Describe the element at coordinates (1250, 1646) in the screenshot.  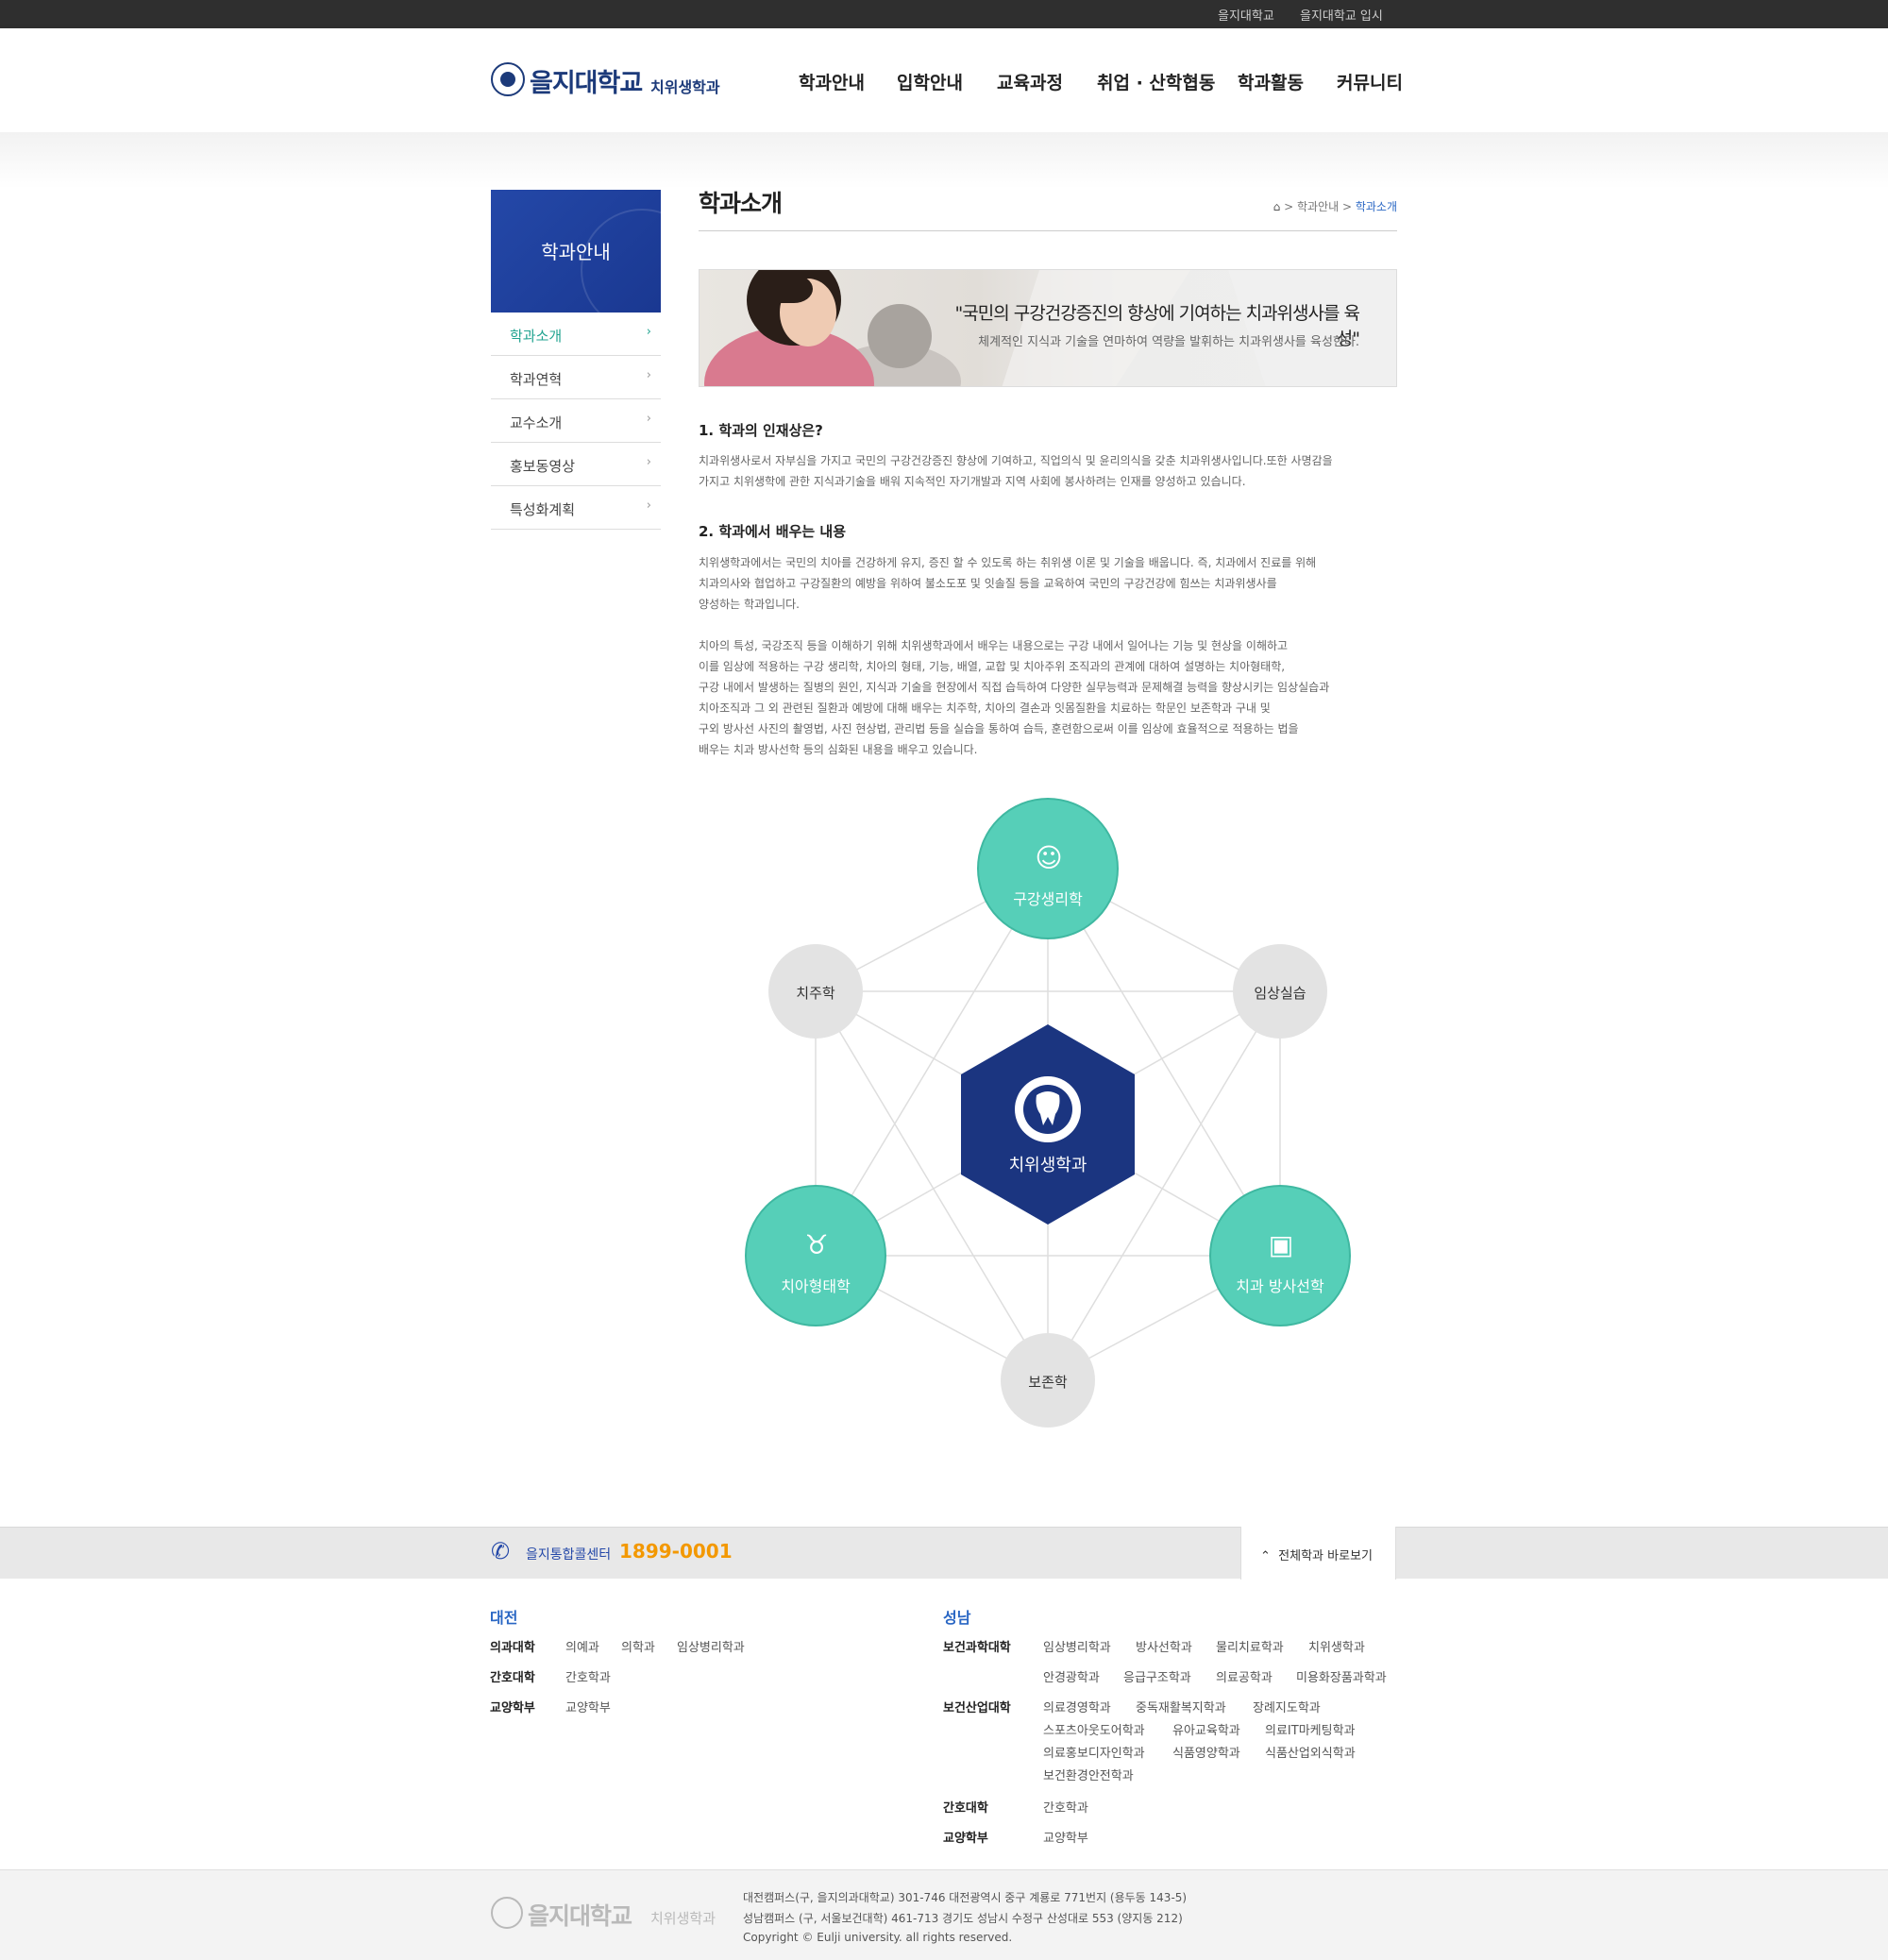
I see `dept-link: 물리치료학과` at that location.